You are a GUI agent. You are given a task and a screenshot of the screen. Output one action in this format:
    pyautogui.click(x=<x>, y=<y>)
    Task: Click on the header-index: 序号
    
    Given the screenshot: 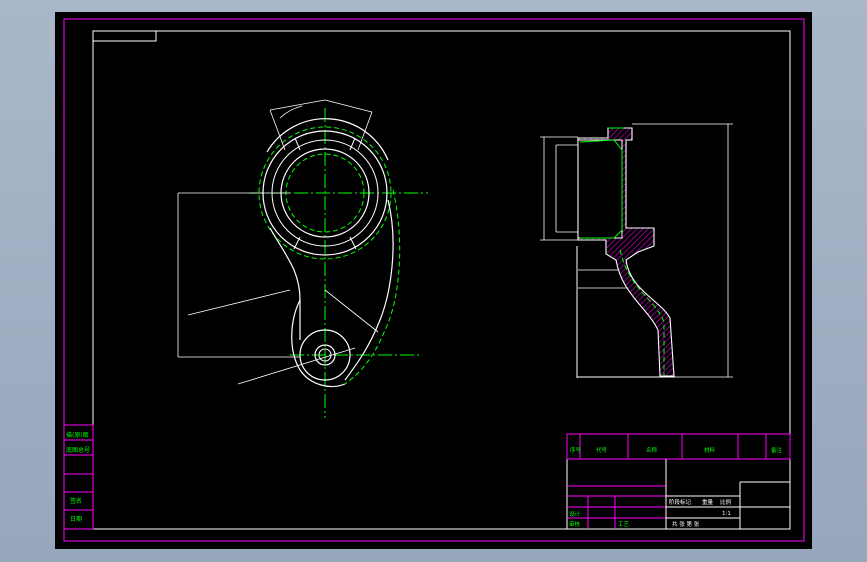 What is the action you would take?
    pyautogui.click(x=576, y=450)
    